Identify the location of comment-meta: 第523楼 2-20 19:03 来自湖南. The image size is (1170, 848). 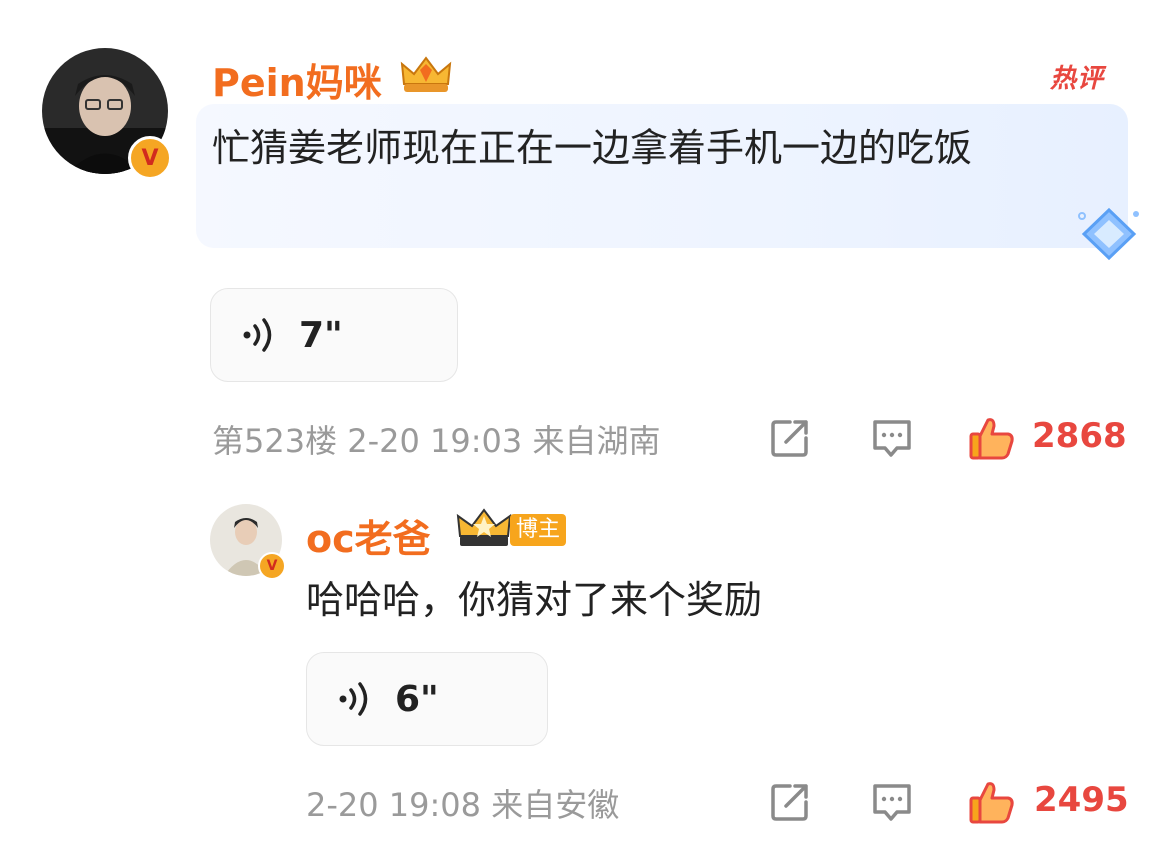
(436, 441).